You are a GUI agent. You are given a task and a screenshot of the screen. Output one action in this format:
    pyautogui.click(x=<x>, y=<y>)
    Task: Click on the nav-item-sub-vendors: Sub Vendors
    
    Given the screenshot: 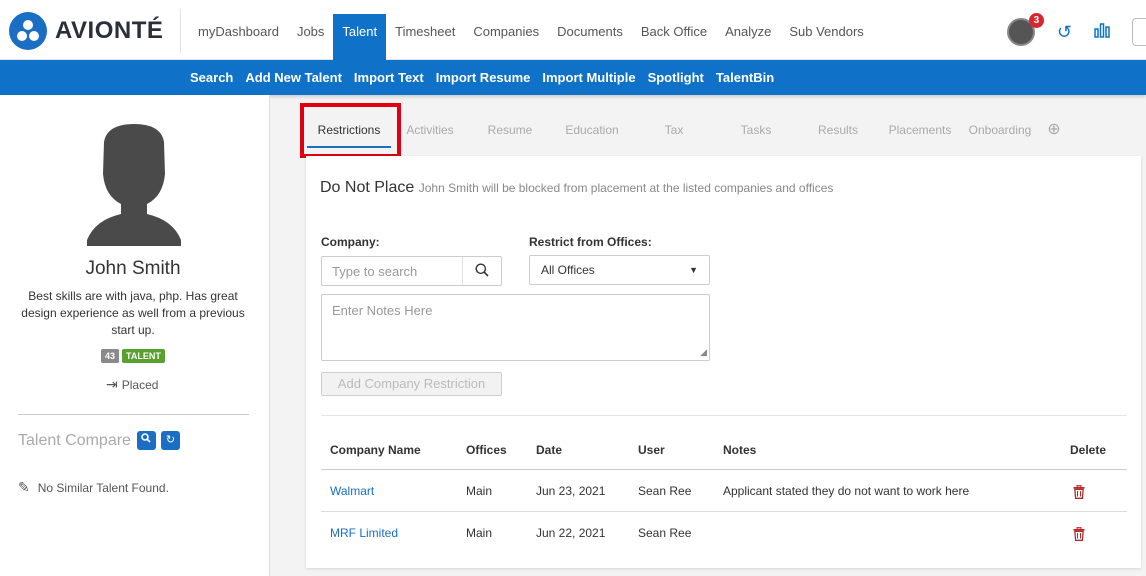 What is the action you would take?
    pyautogui.click(x=826, y=37)
    